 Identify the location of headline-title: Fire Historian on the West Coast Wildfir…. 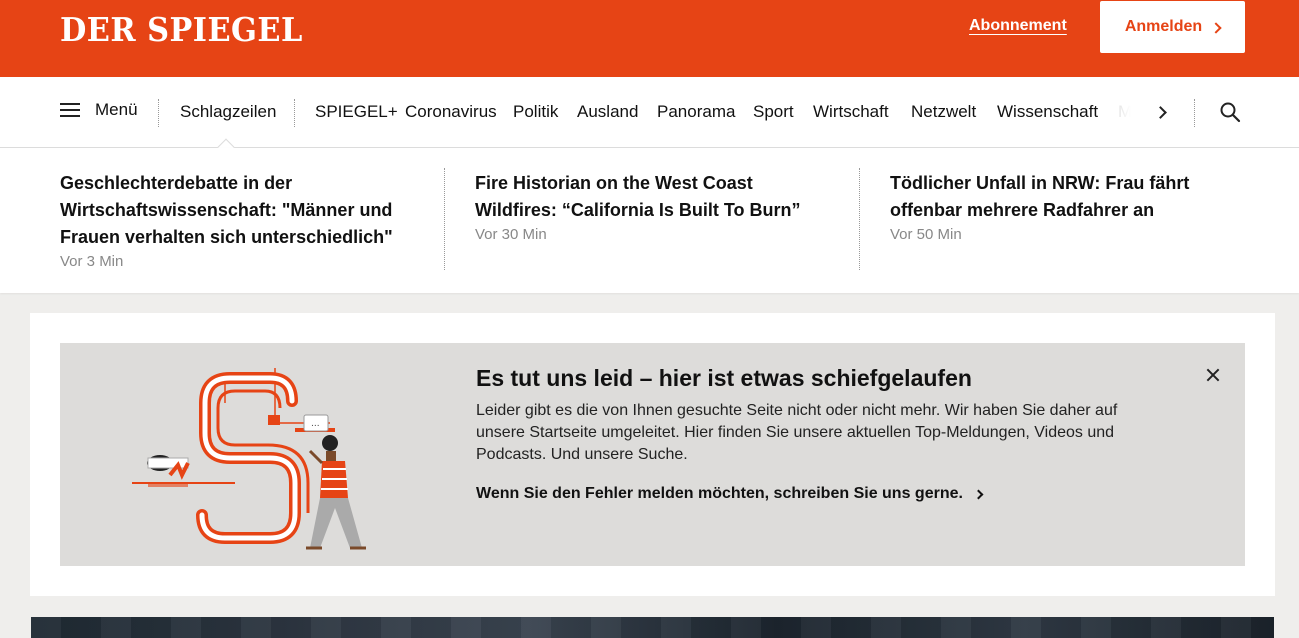
(638, 196).